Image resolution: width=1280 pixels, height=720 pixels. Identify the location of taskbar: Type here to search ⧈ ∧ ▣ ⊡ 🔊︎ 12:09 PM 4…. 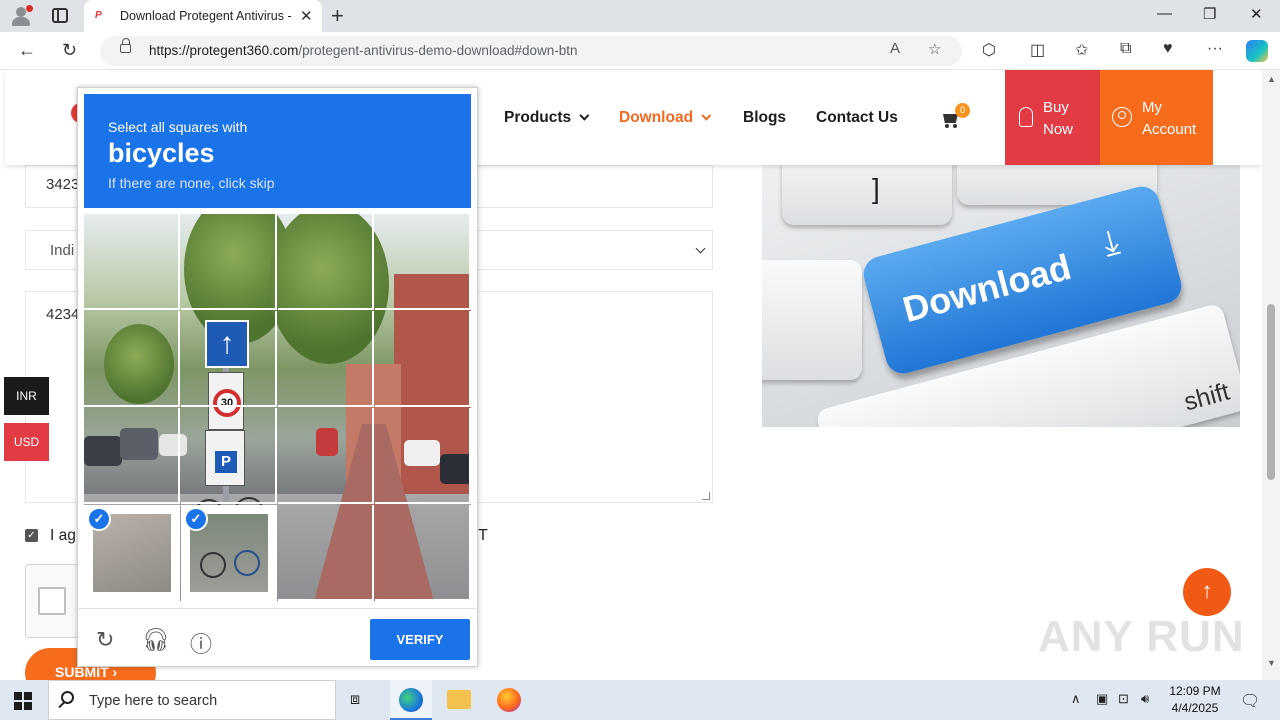
(640, 700).